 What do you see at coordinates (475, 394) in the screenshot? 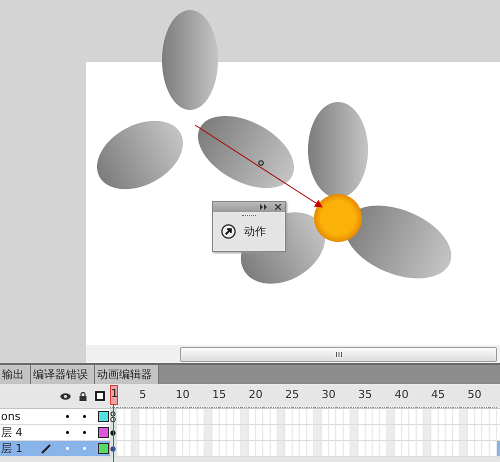
I see `frame-number: 50` at bounding box center [475, 394].